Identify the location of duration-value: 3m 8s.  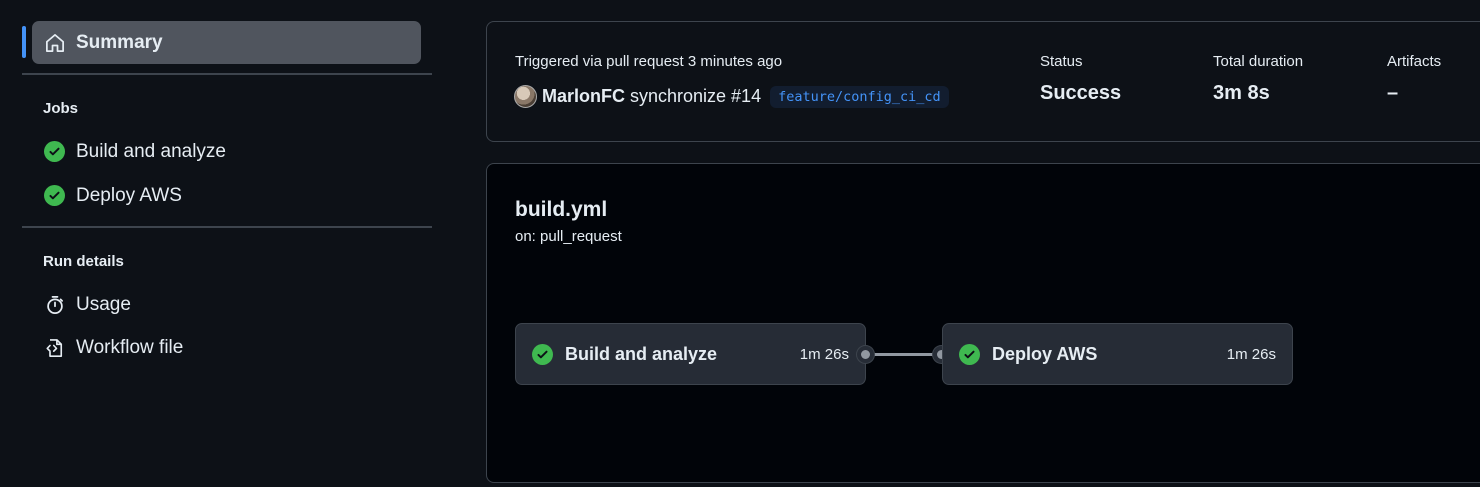
(1241, 93).